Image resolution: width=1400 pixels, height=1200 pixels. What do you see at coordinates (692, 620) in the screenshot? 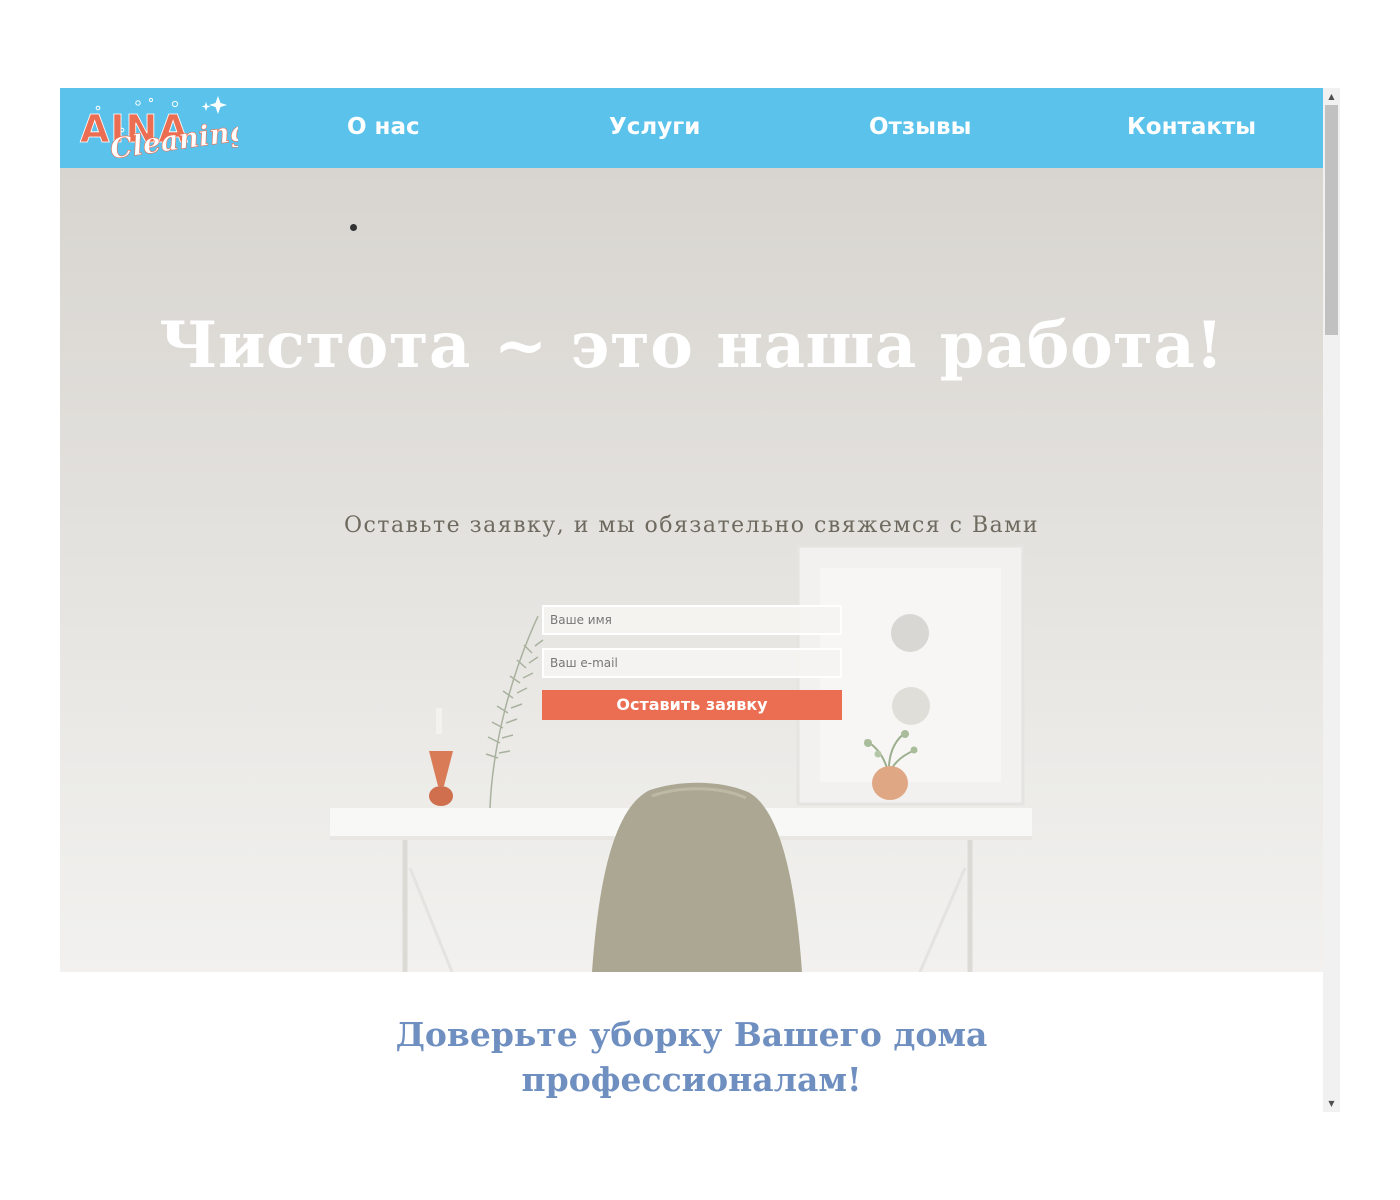
I see `name-input` at bounding box center [692, 620].